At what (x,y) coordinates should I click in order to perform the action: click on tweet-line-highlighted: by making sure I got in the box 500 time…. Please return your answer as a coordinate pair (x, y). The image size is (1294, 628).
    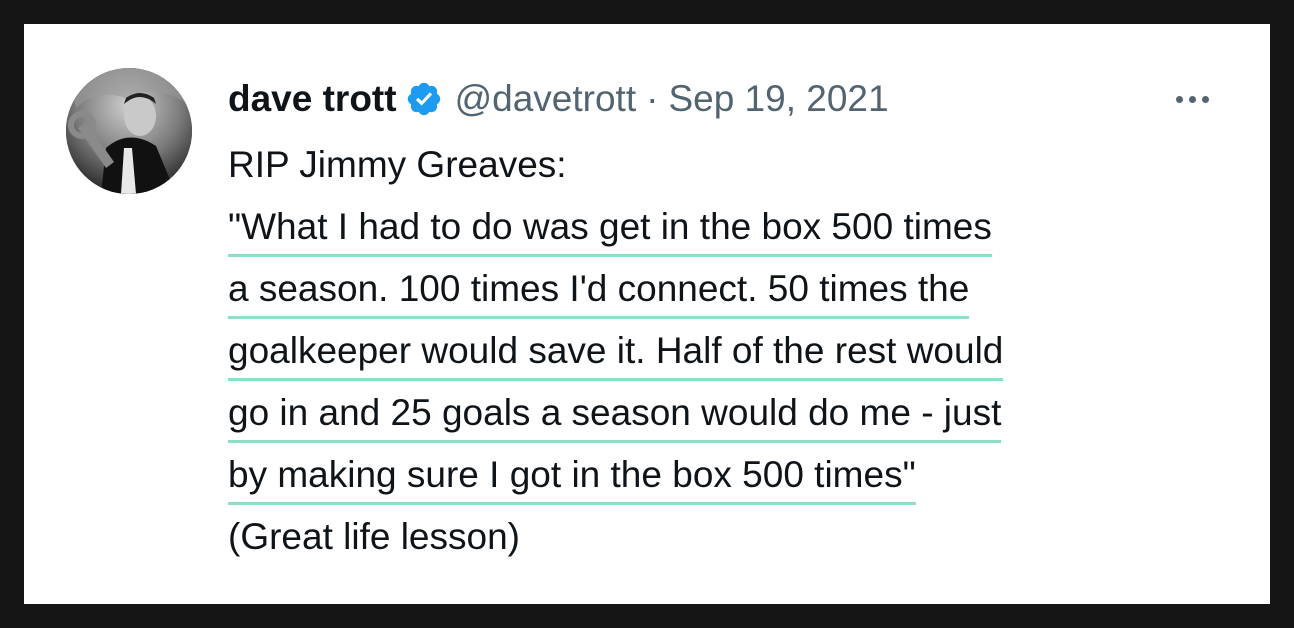
    Looking at the image, I should click on (738, 475).